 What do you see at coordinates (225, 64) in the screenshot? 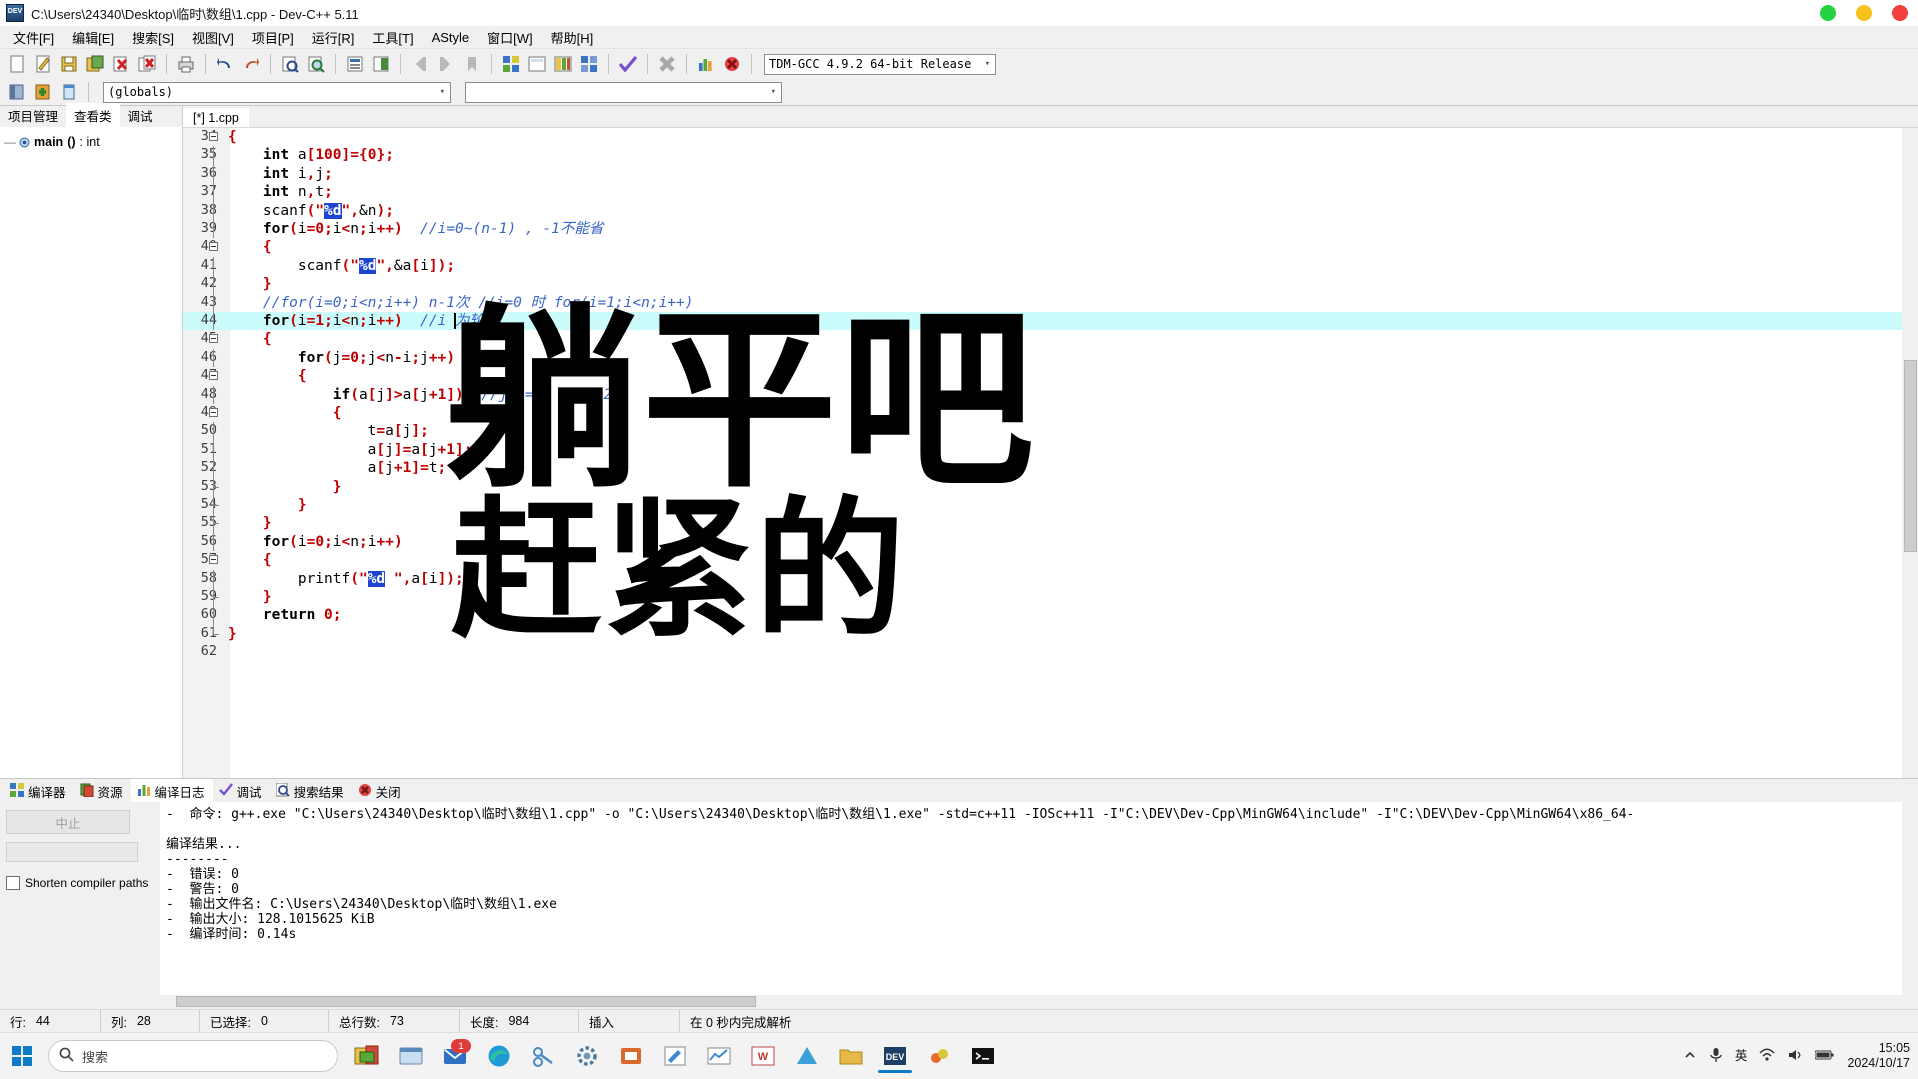
I see `undo-icon` at bounding box center [225, 64].